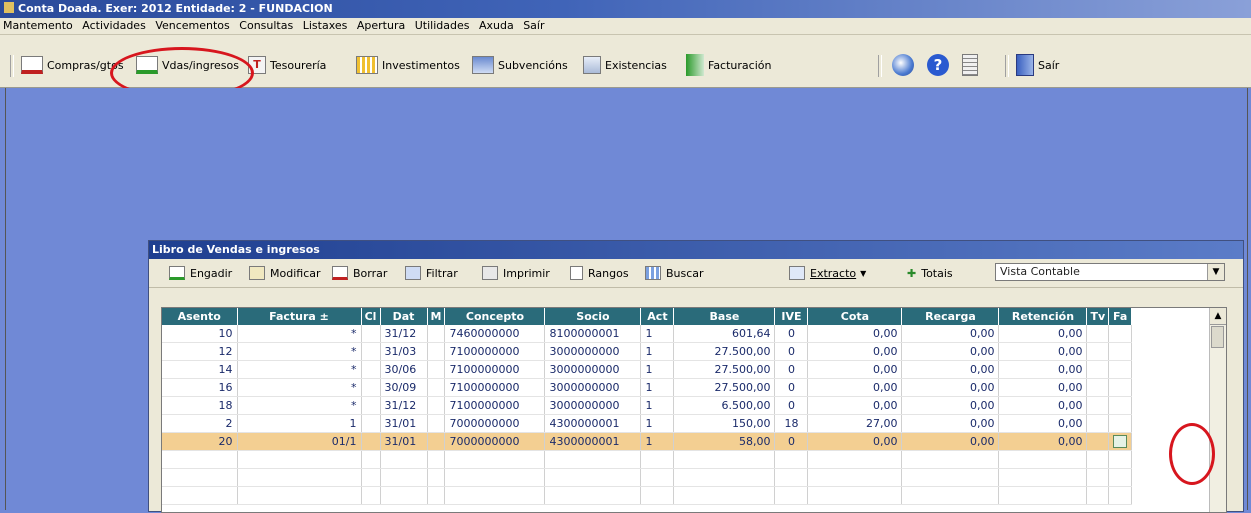 Image resolution: width=1251 pixels, height=513 pixels. What do you see at coordinates (593, 405) in the screenshot?
I see `cell-socio: 3000000000` at bounding box center [593, 405].